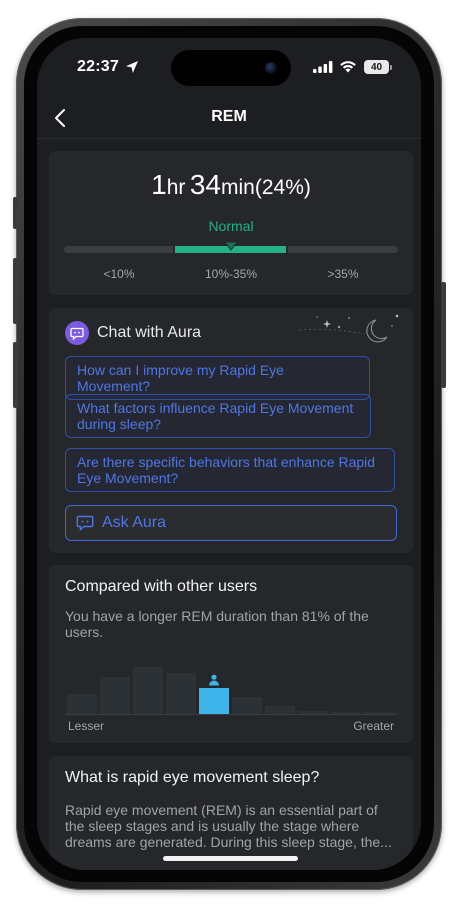 The width and height of the screenshot is (462, 910). Describe the element at coordinates (348, 67) in the screenshot. I see `wifi-icon` at that location.